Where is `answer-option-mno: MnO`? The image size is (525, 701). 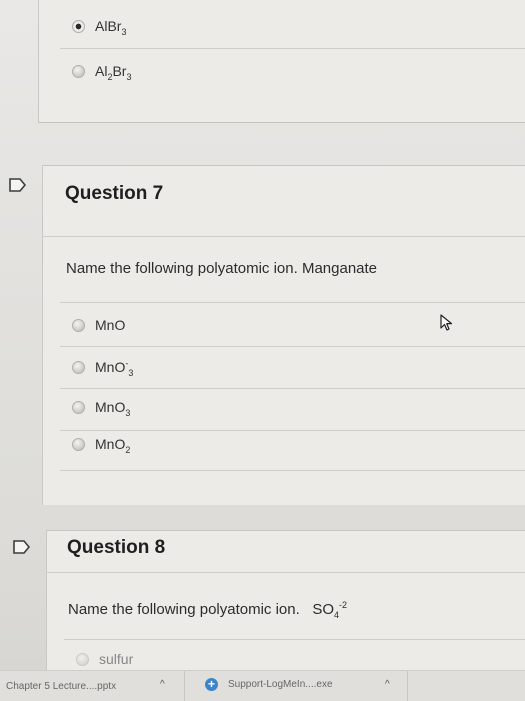
answer-option-mno: MnO is located at coordinates (98, 325).